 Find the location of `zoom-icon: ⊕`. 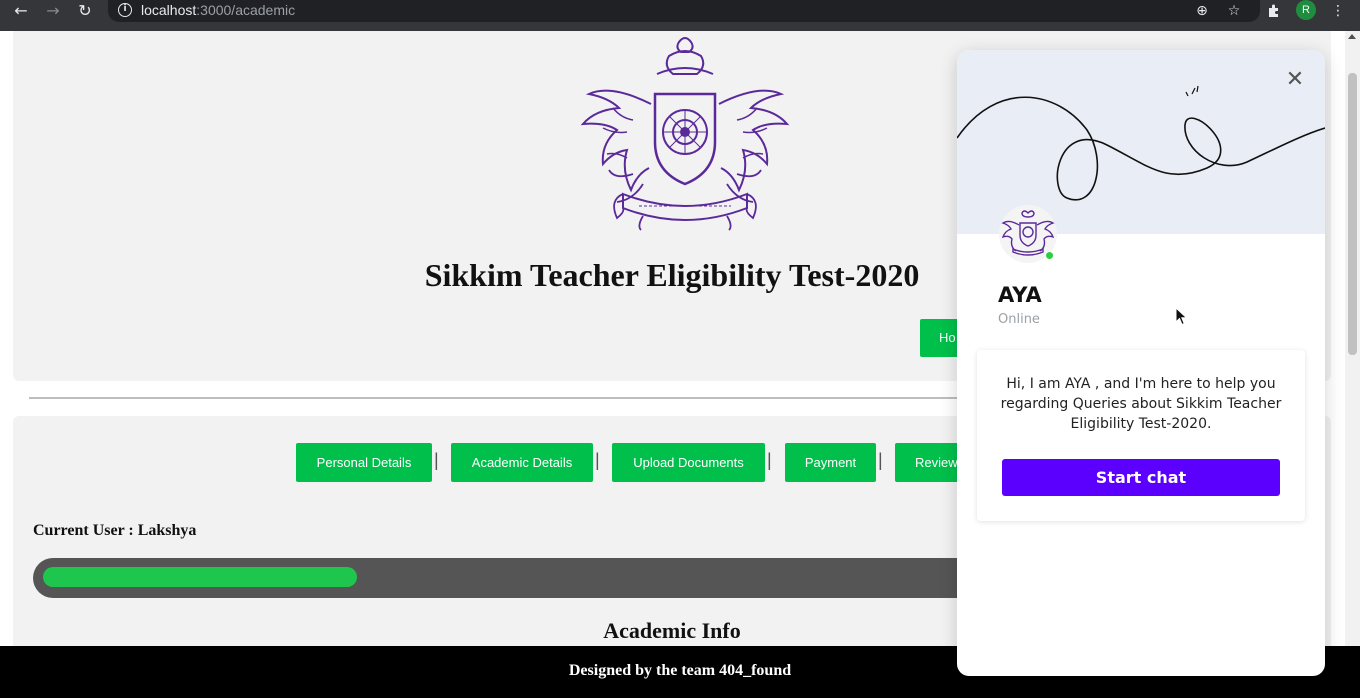

zoom-icon: ⊕ is located at coordinates (1202, 11).